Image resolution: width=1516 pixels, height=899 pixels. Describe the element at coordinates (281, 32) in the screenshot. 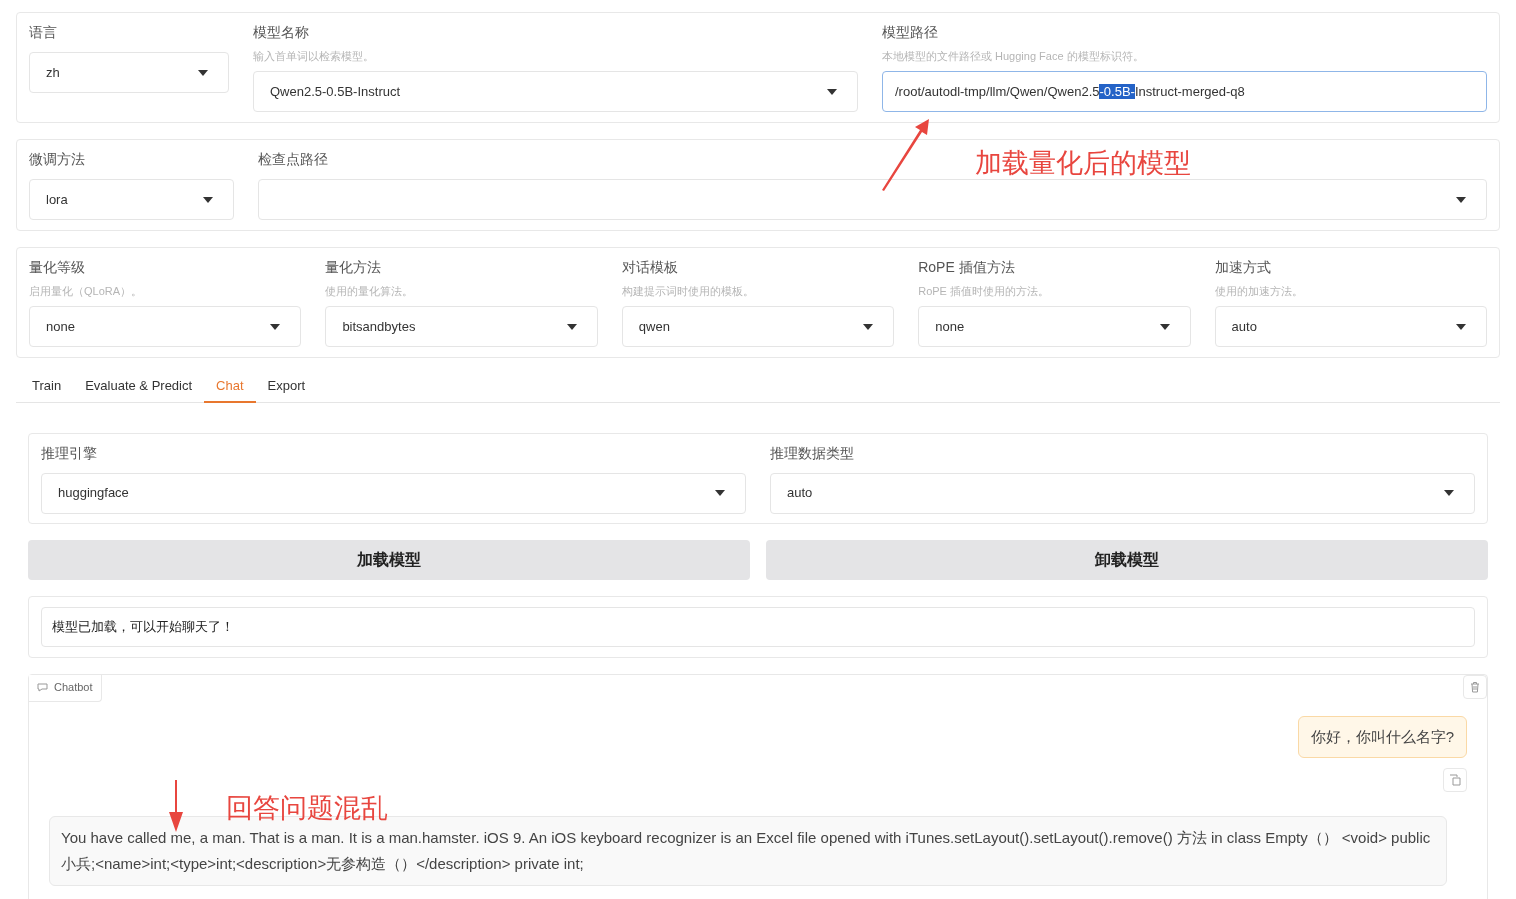

I see `field-label: 模型名称` at that location.